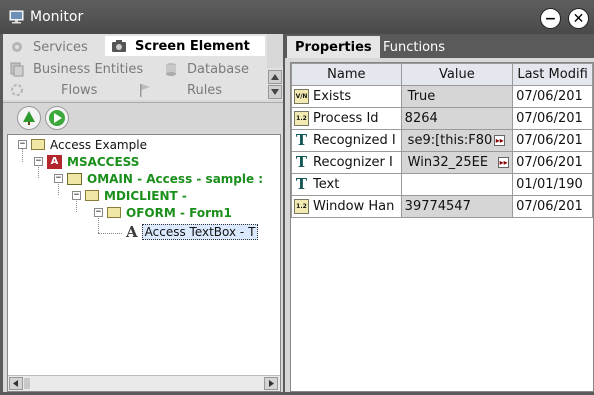 The height and width of the screenshot is (395, 594). Describe the element at coordinates (301, 118) in the screenshot. I see `number-icon: 1.2` at that location.